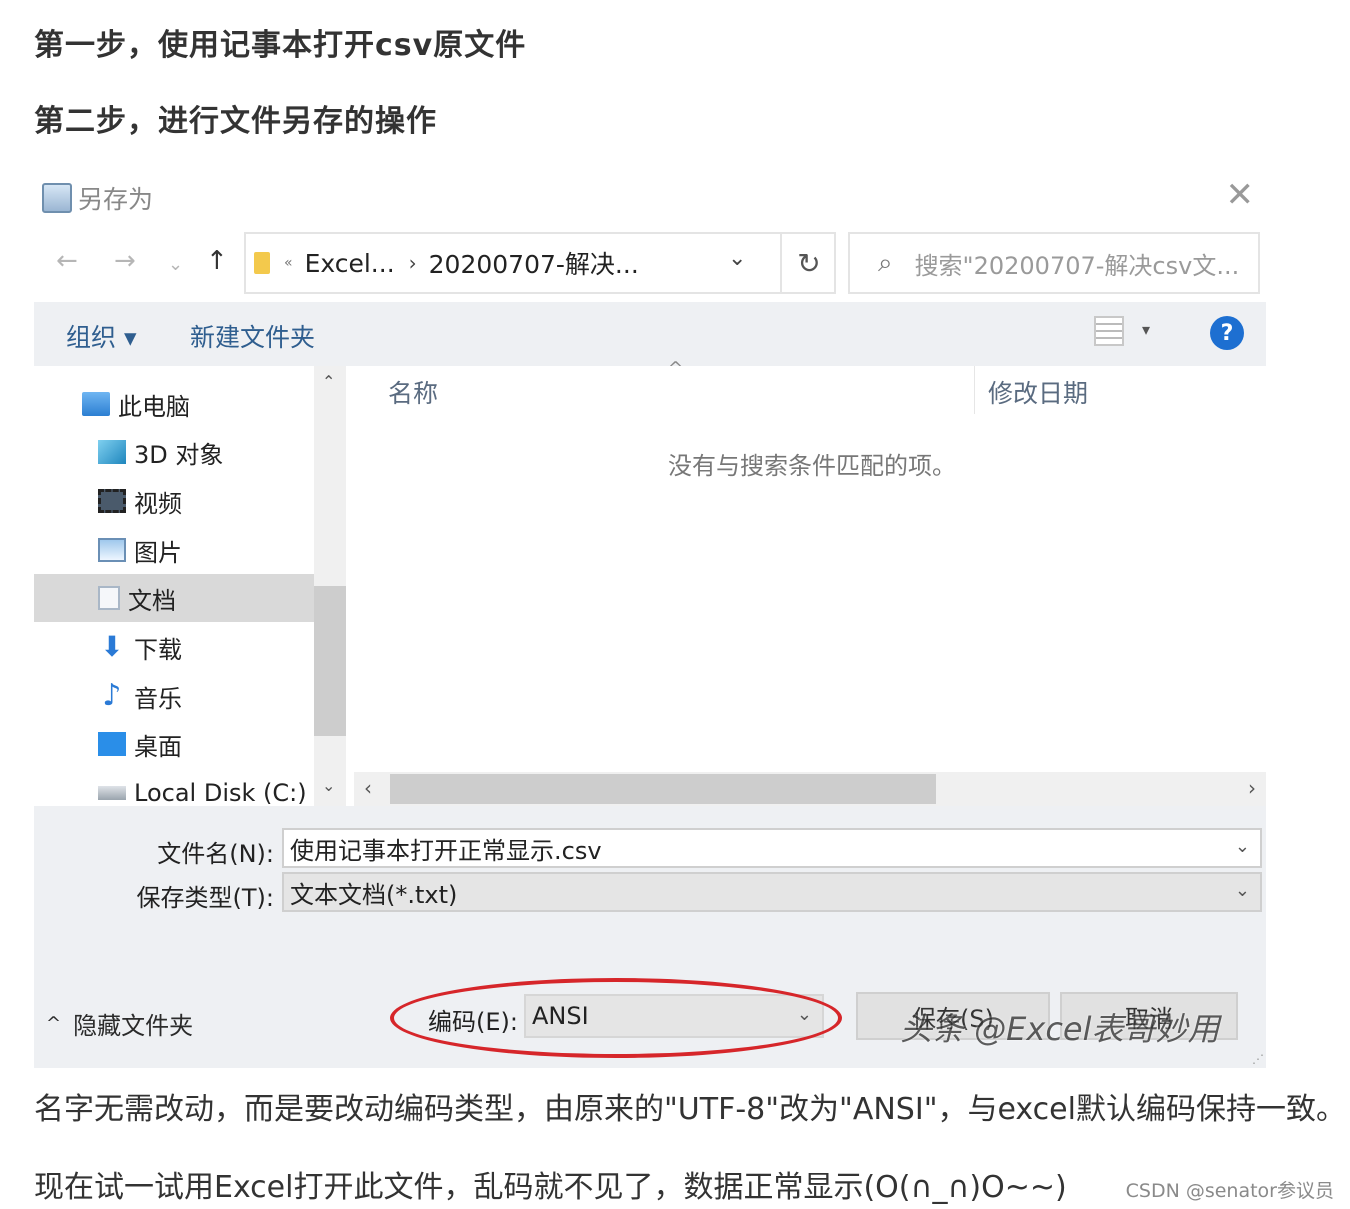 The width and height of the screenshot is (1350, 1209). Describe the element at coordinates (262, 263) in the screenshot. I see `folder-icon` at that location.